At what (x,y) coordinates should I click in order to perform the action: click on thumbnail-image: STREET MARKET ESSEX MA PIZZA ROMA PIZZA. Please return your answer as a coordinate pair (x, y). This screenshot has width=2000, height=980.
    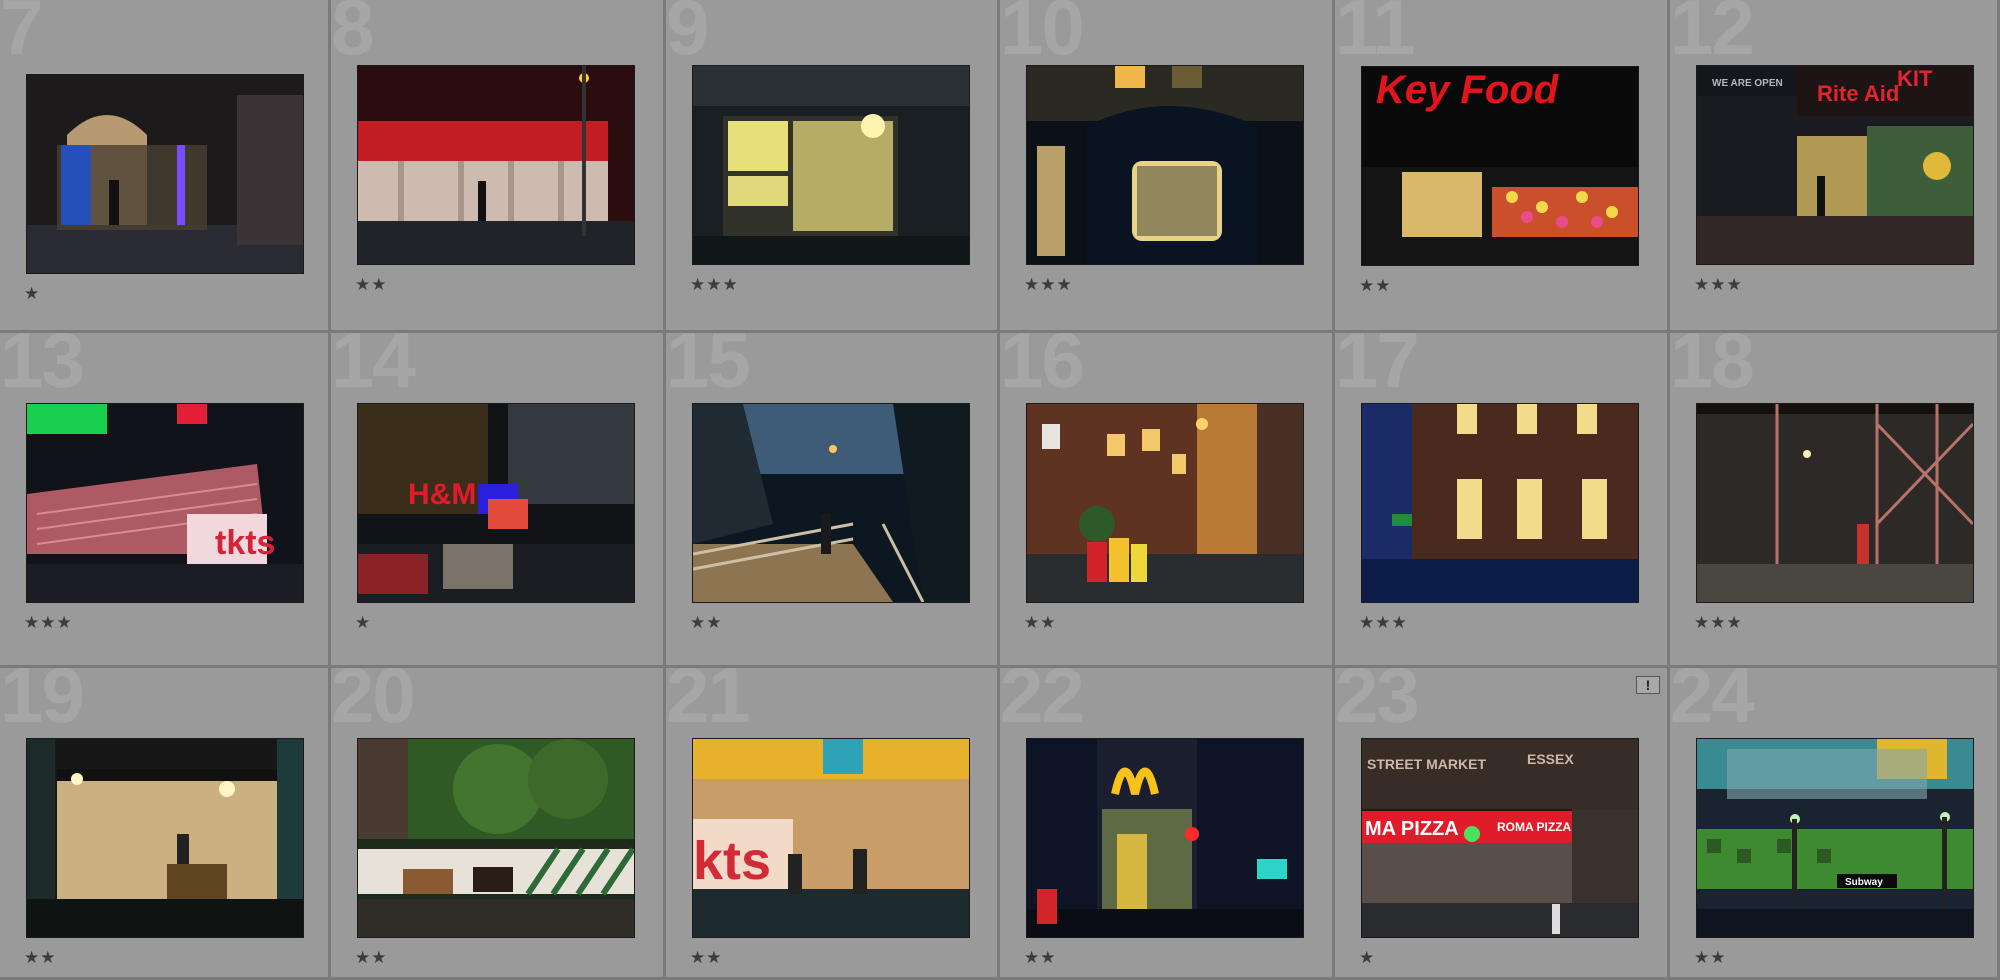
    Looking at the image, I should click on (1500, 838).